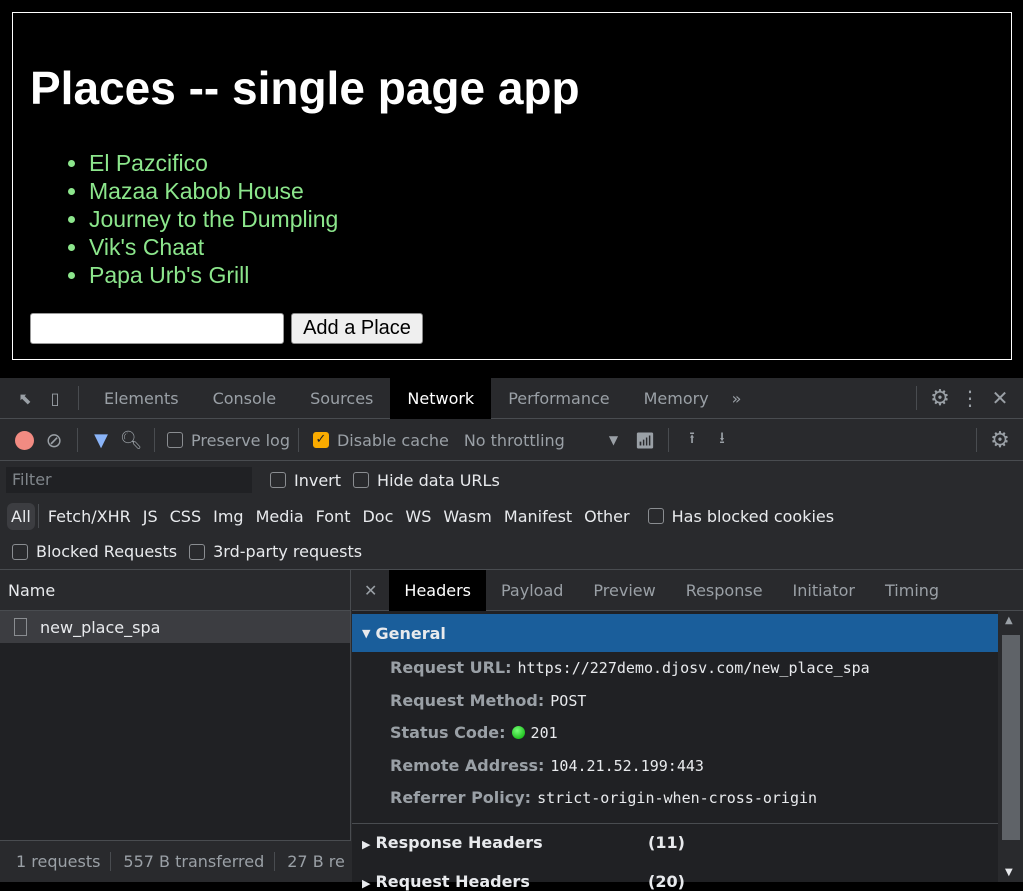  Describe the element at coordinates (692, 440) in the screenshot. I see `import-har-icon: ⭱` at that location.